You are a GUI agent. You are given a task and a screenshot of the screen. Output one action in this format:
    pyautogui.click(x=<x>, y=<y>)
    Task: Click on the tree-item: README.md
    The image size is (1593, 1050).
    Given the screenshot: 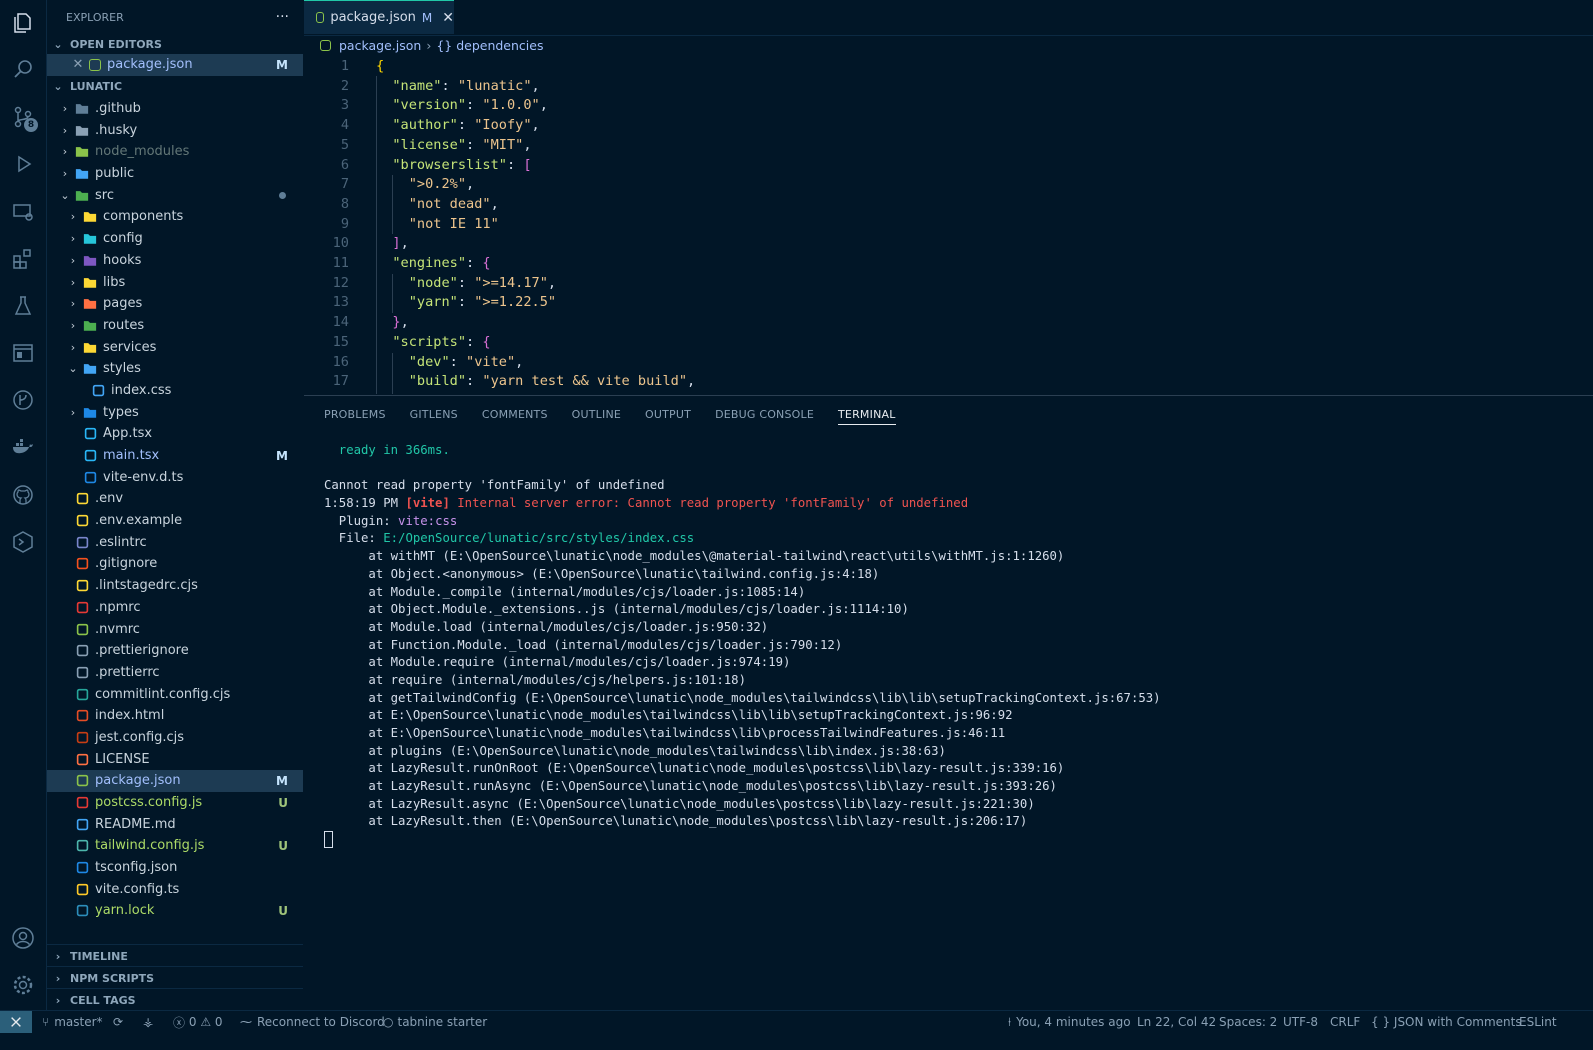 What is the action you would take?
    pyautogui.click(x=175, y=824)
    